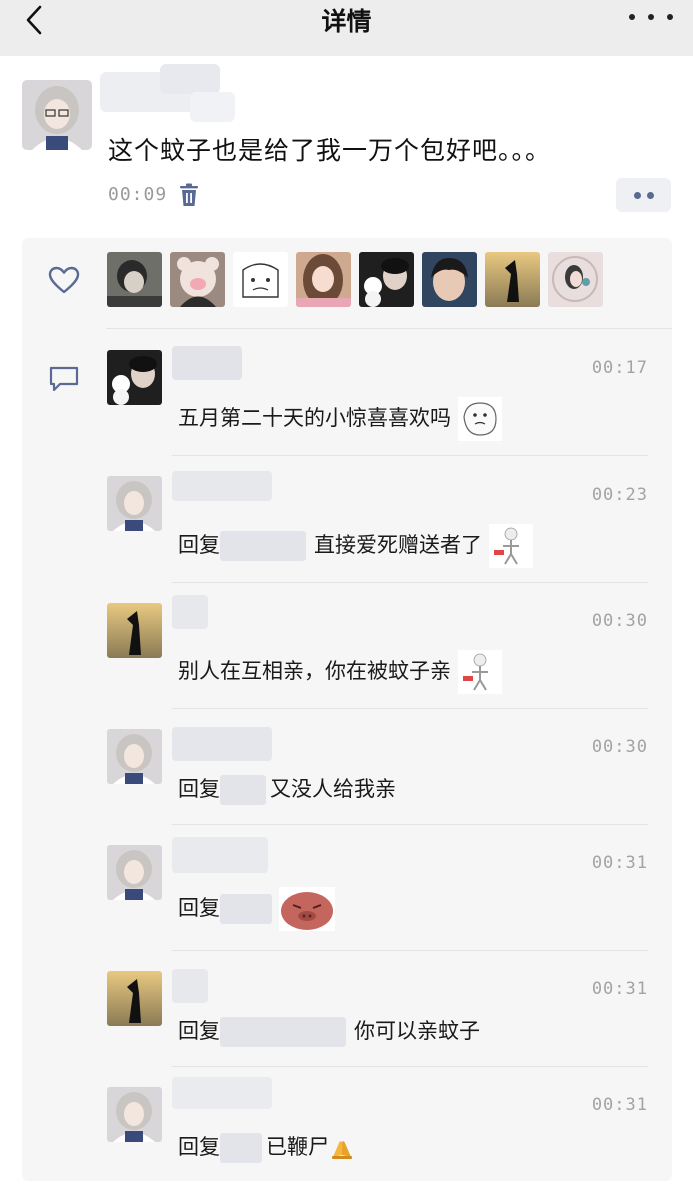  Describe the element at coordinates (64, 379) in the screenshot. I see `comment-bubble-icon` at that location.